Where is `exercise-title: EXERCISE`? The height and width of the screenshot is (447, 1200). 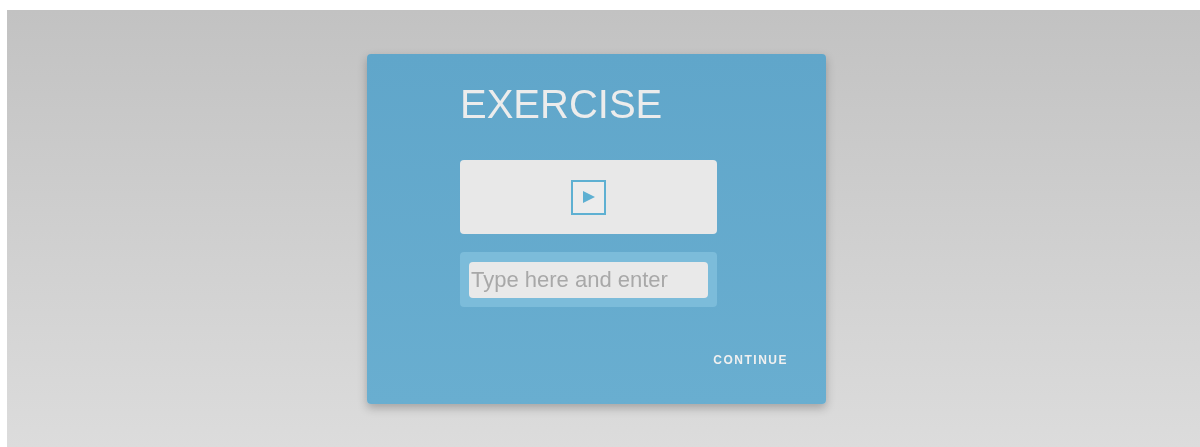
exercise-title: EXERCISE is located at coordinates (561, 104).